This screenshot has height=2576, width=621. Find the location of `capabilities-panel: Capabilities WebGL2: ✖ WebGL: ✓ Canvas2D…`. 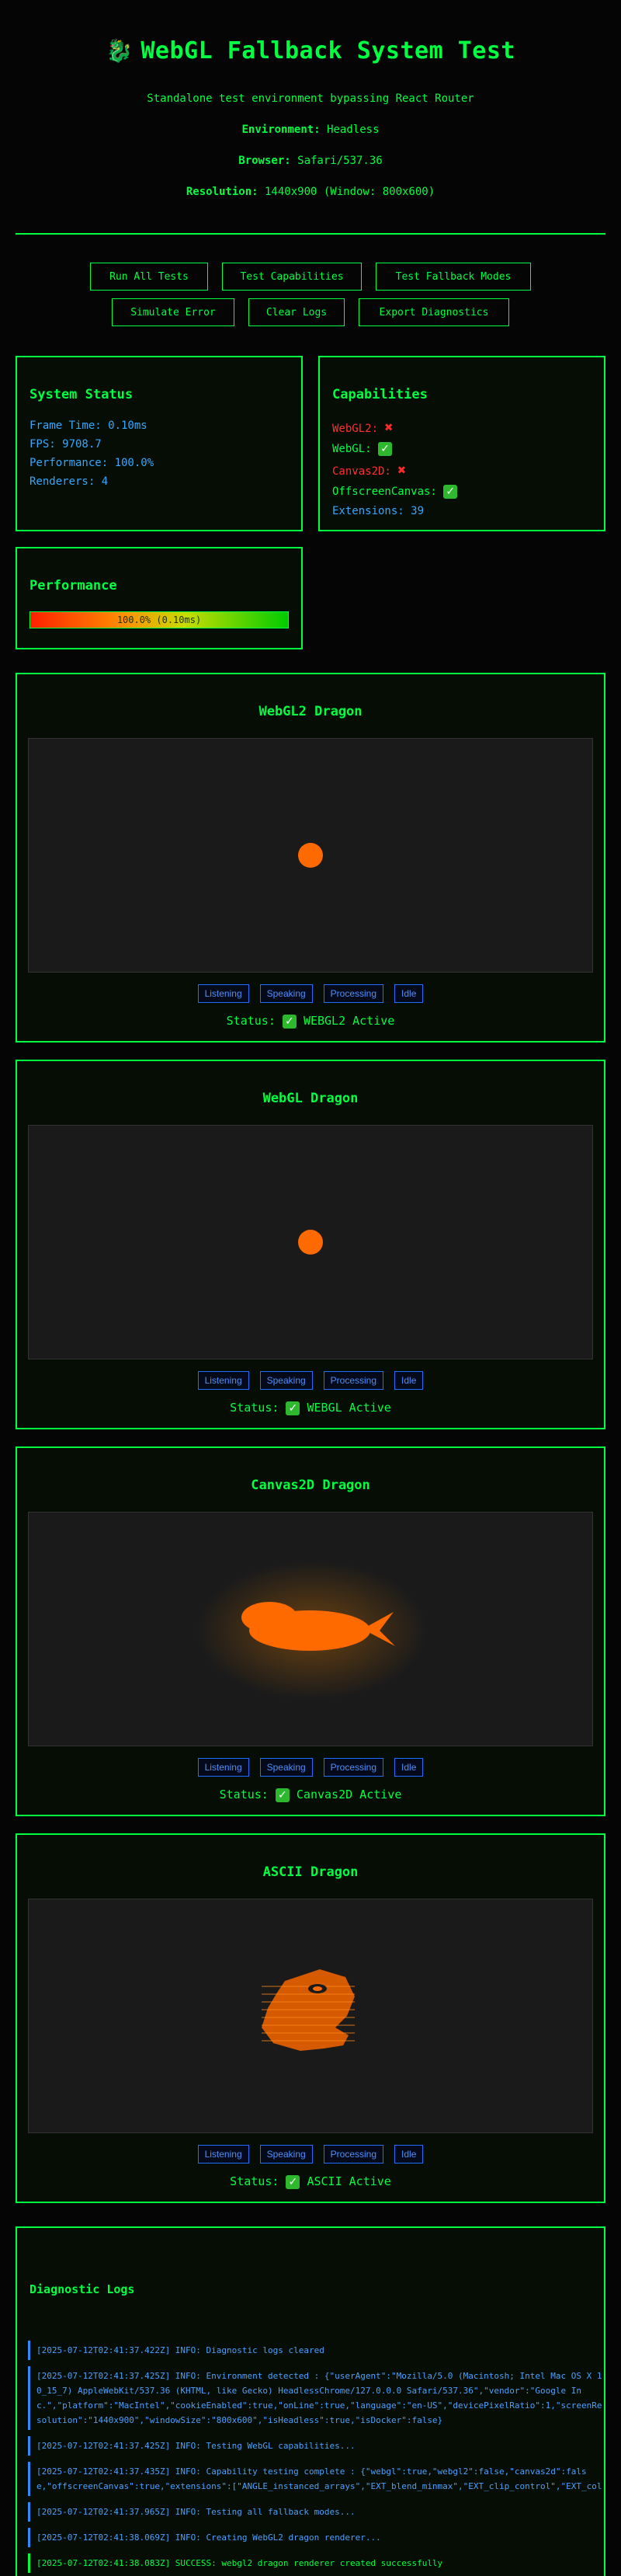

capabilities-panel: Capabilities WebGL2: ✖ WebGL: ✓ Canvas2D… is located at coordinates (461, 443).